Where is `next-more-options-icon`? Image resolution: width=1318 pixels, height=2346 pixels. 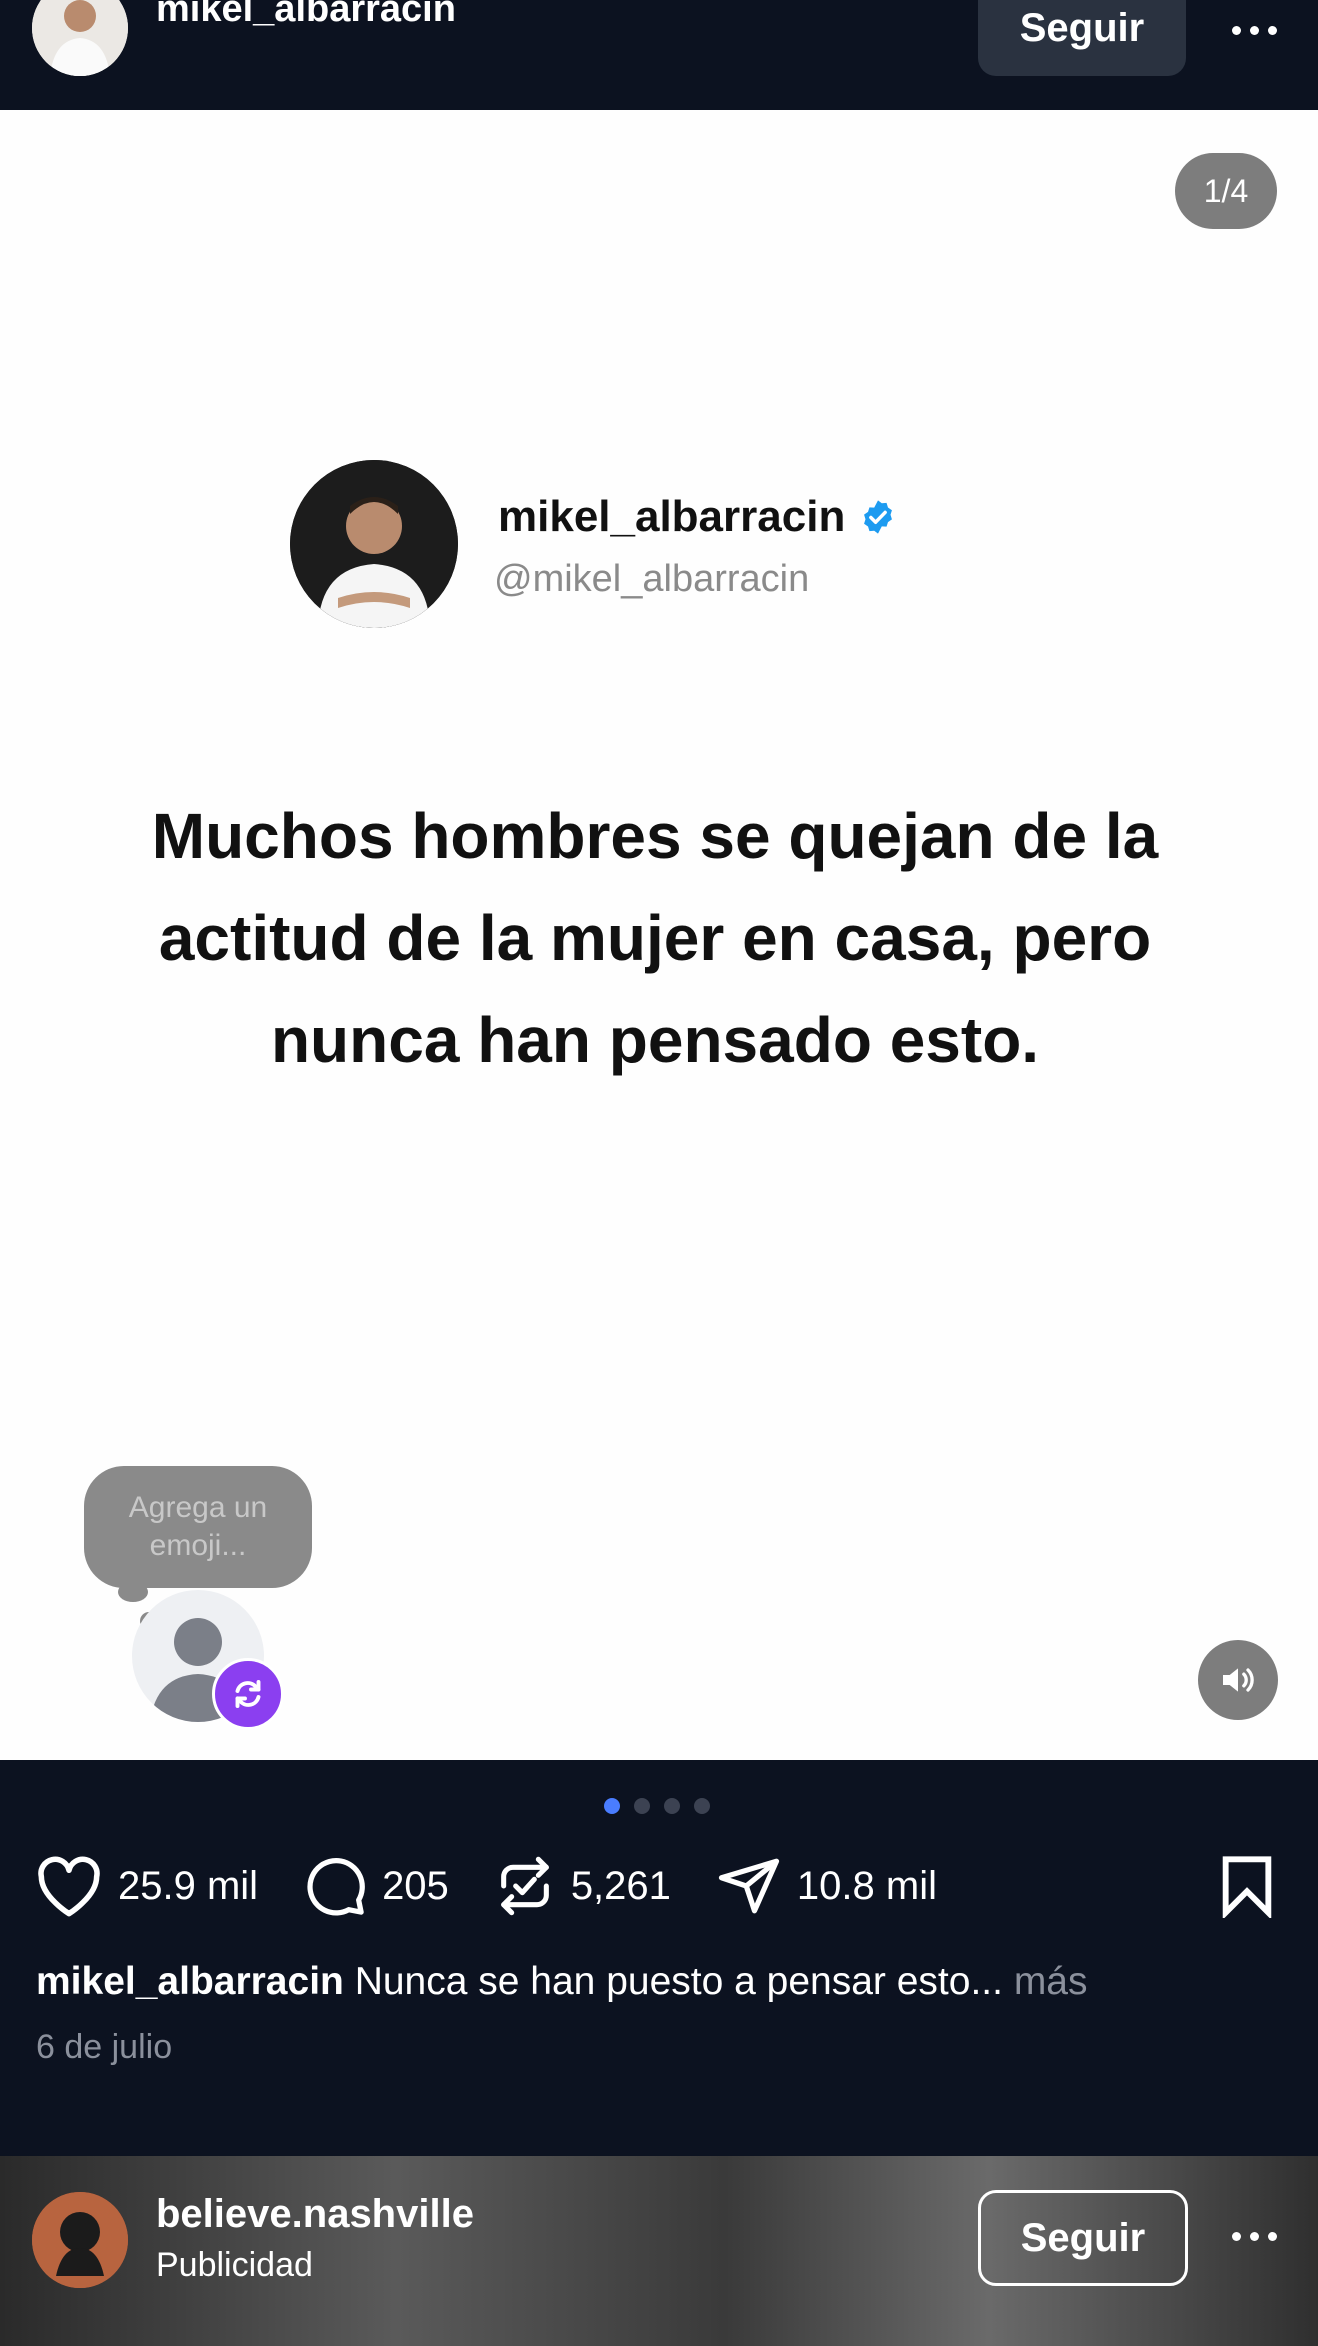
next-more-options-icon is located at coordinates (1254, 2236).